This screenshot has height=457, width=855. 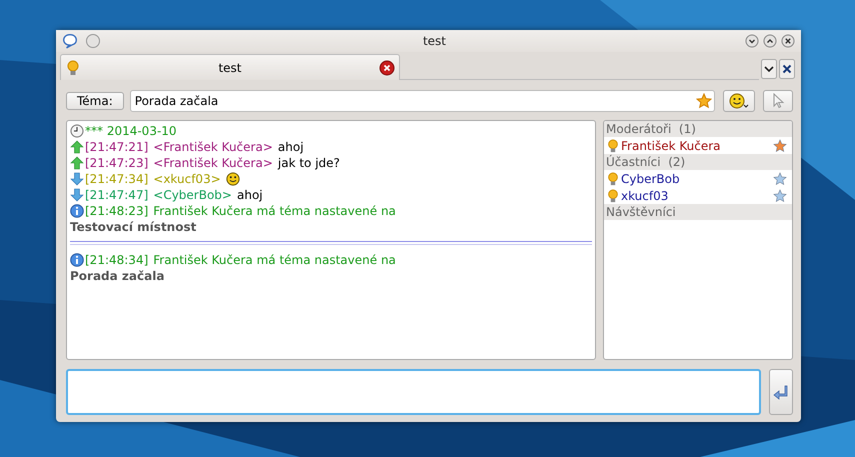 I want to click on participant-item: František Kučera, so click(x=698, y=145).